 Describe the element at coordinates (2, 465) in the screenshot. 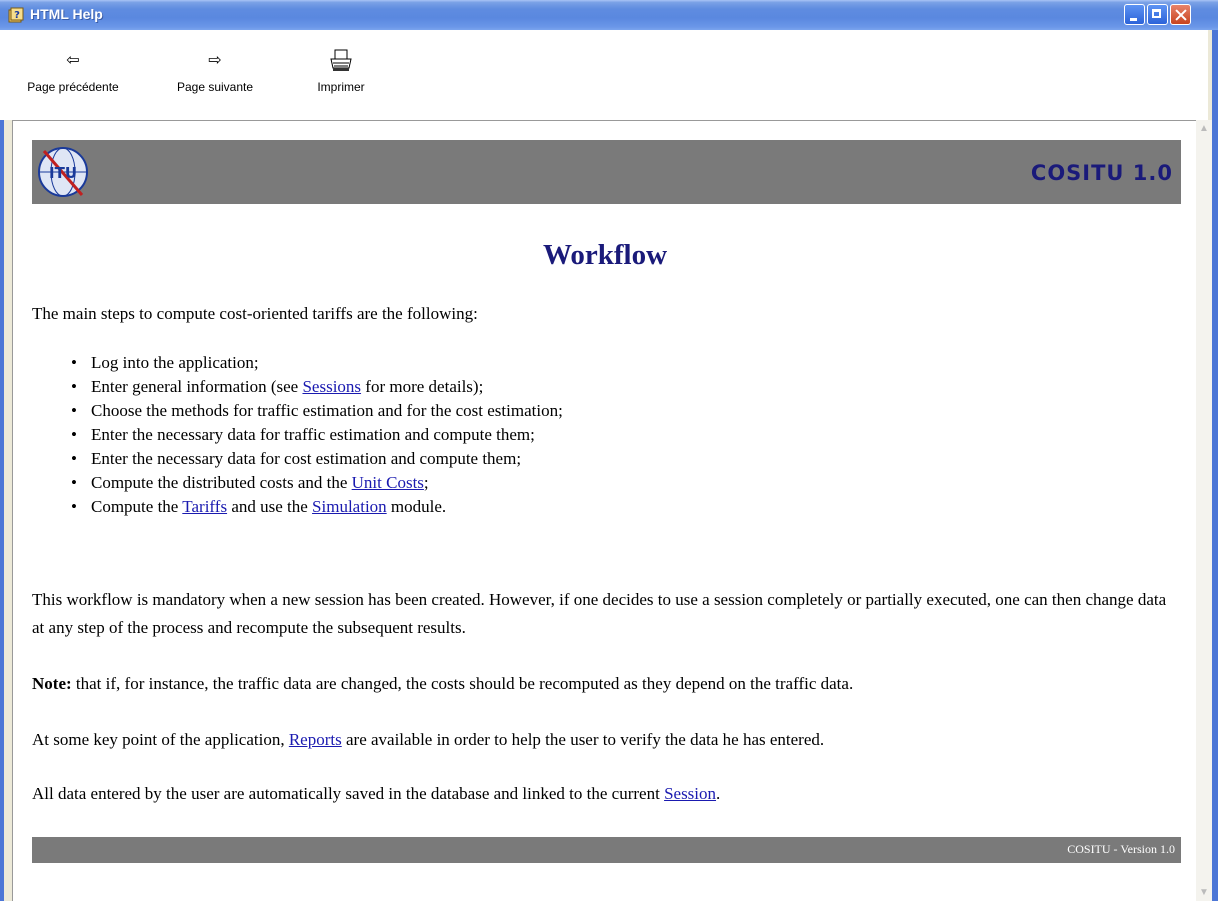

I see `window-frame-left` at that location.